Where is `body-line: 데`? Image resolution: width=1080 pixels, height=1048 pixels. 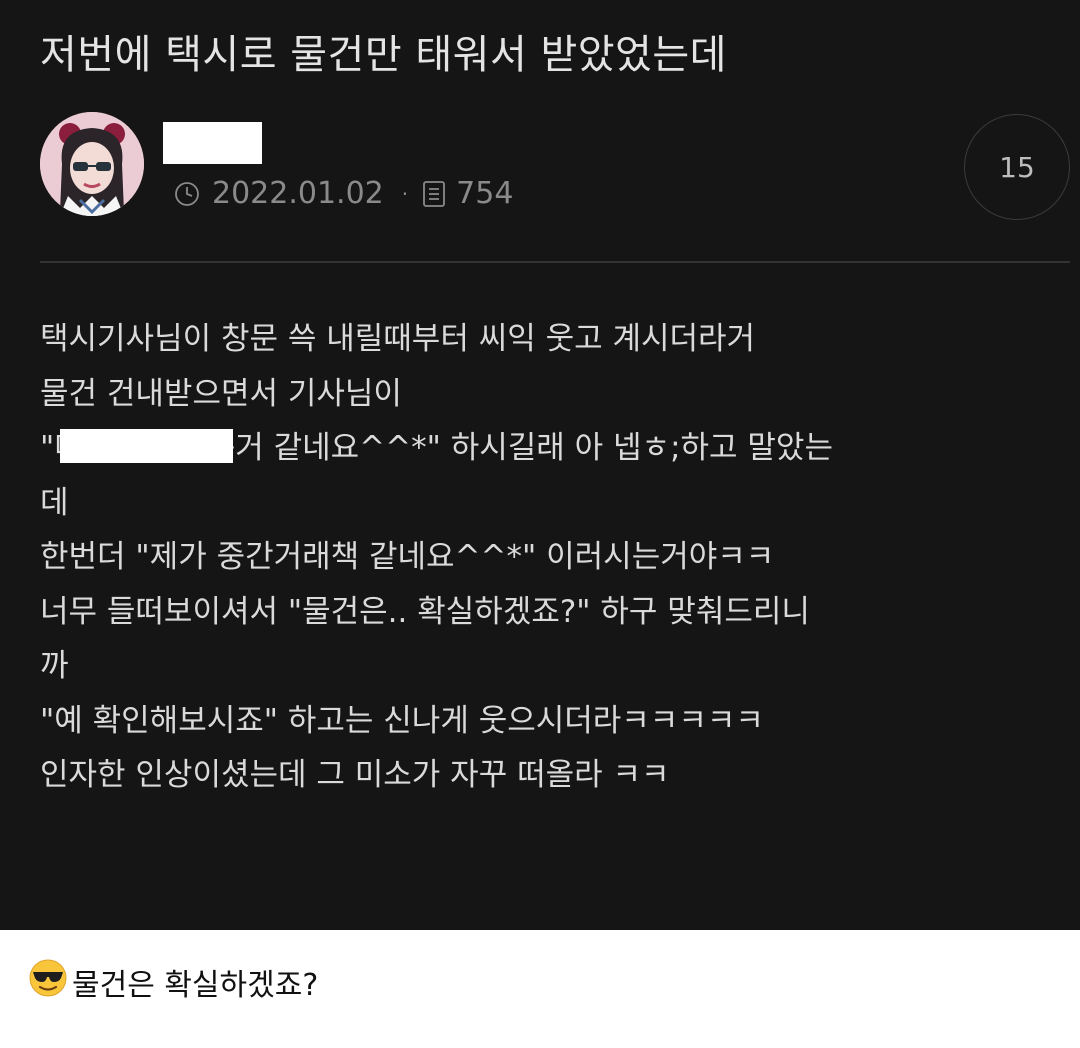 body-line: 데 is located at coordinates (54, 502).